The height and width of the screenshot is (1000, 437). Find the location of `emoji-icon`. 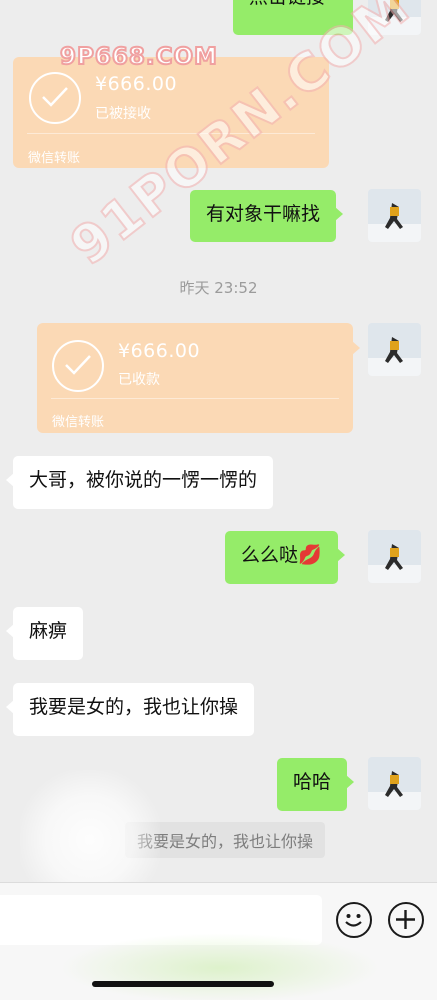

emoji-icon is located at coordinates (353, 920).